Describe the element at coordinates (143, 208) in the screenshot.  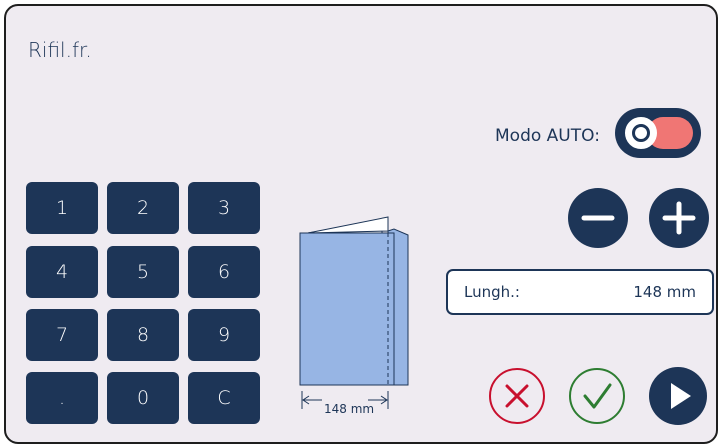
I see `key-2: 2` at that location.